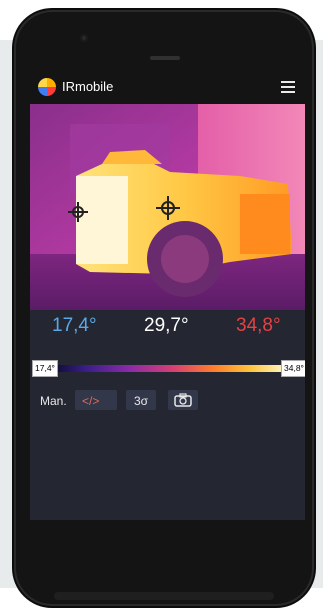  I want to click on camera-icon, so click(183, 400).